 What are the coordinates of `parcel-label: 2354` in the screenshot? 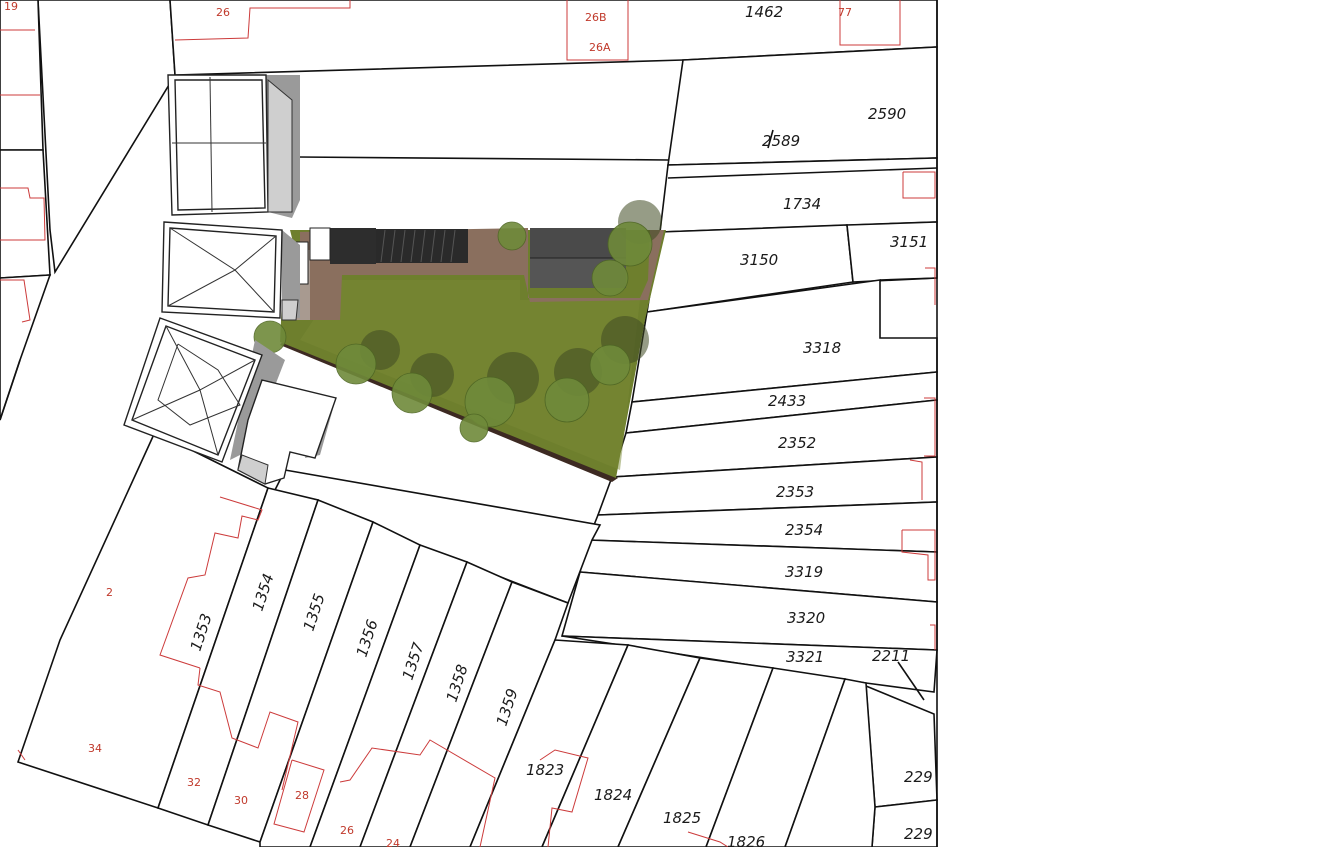 It's located at (804, 530).